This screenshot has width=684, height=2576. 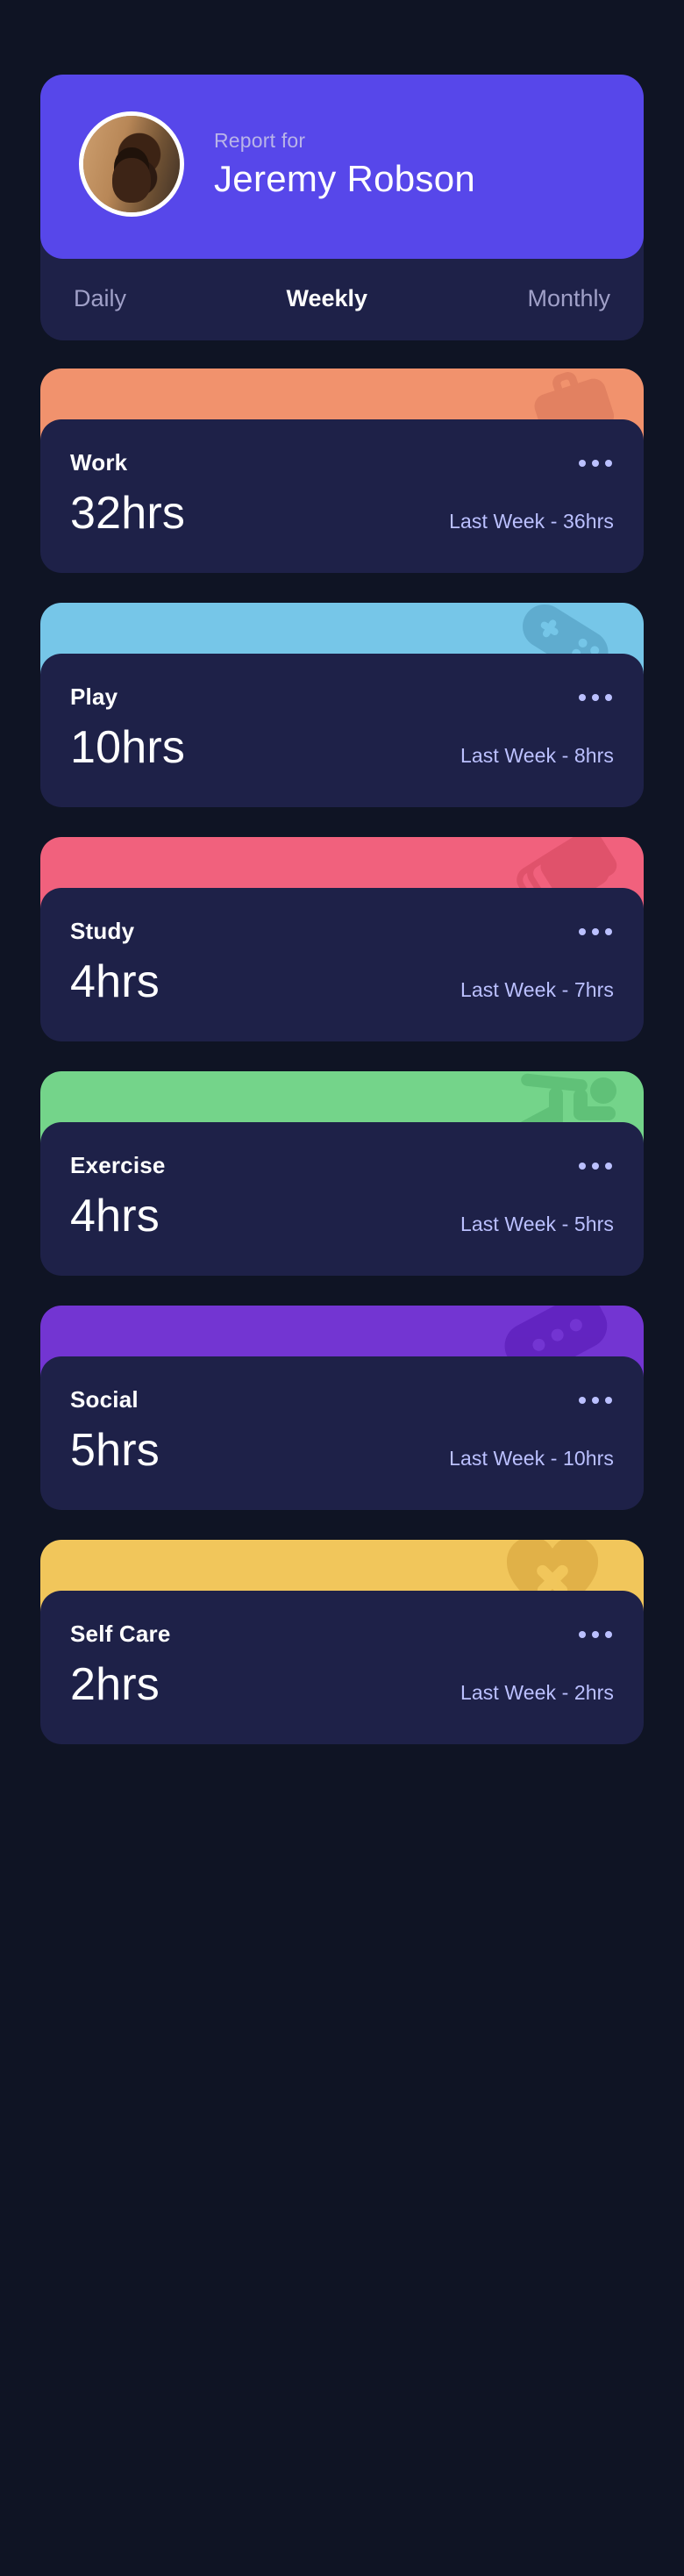 I want to click on card-body-exercise: Exercise 4hrs Last Week - 5hrs, so click(x=342, y=1199).